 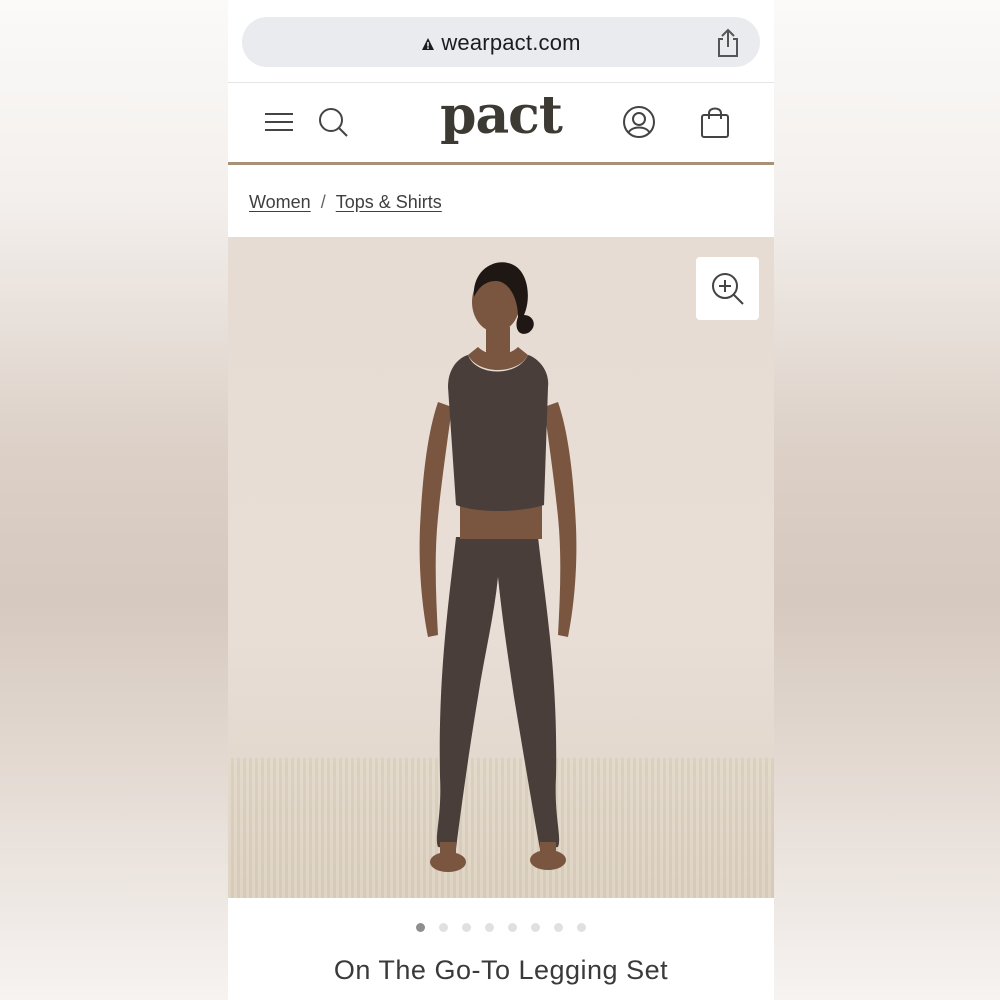 What do you see at coordinates (728, 43) in the screenshot?
I see `share-icon` at bounding box center [728, 43].